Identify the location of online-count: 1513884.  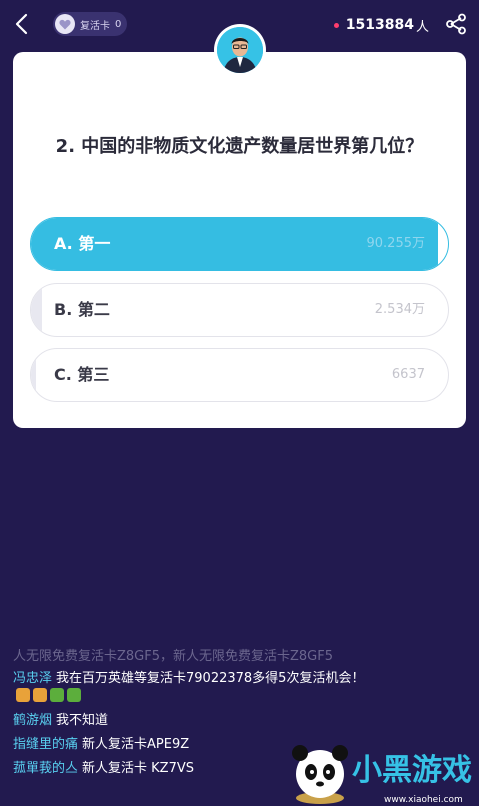
(379, 25).